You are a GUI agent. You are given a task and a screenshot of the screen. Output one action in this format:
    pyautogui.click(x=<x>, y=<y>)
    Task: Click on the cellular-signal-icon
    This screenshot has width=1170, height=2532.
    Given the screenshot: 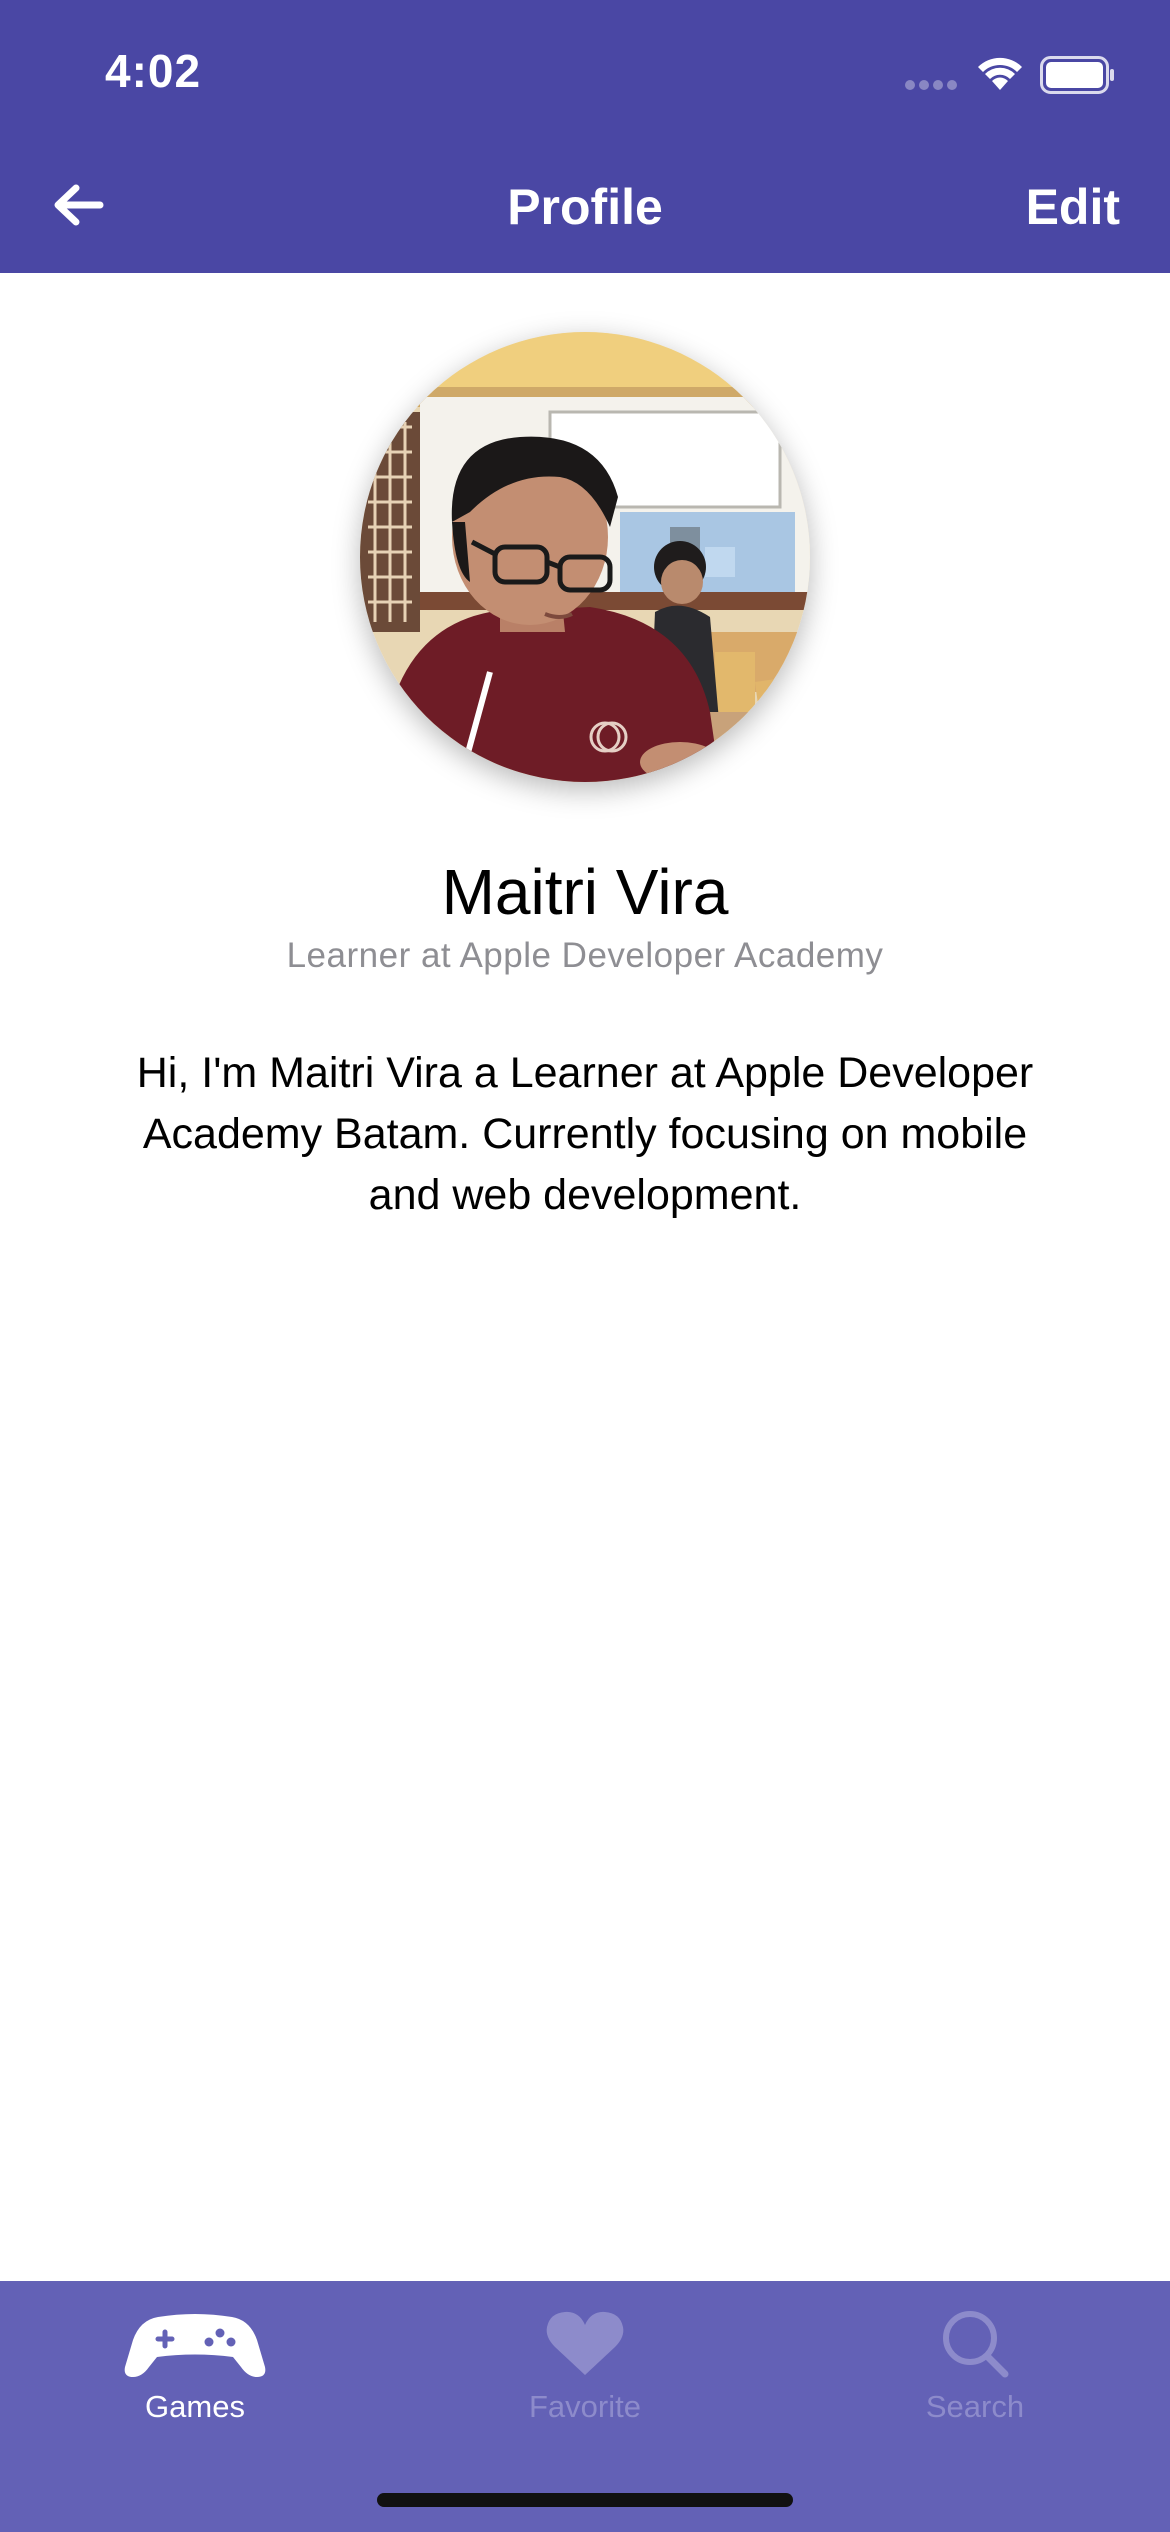 What is the action you would take?
    pyautogui.click(x=932, y=87)
    